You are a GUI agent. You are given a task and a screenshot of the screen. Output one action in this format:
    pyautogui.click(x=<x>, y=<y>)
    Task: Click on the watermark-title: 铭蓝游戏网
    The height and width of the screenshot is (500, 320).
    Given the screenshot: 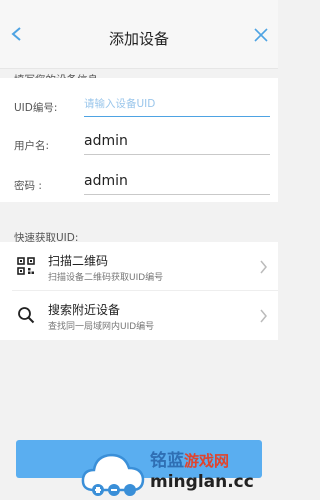 What is the action you would take?
    pyautogui.click(x=189, y=458)
    